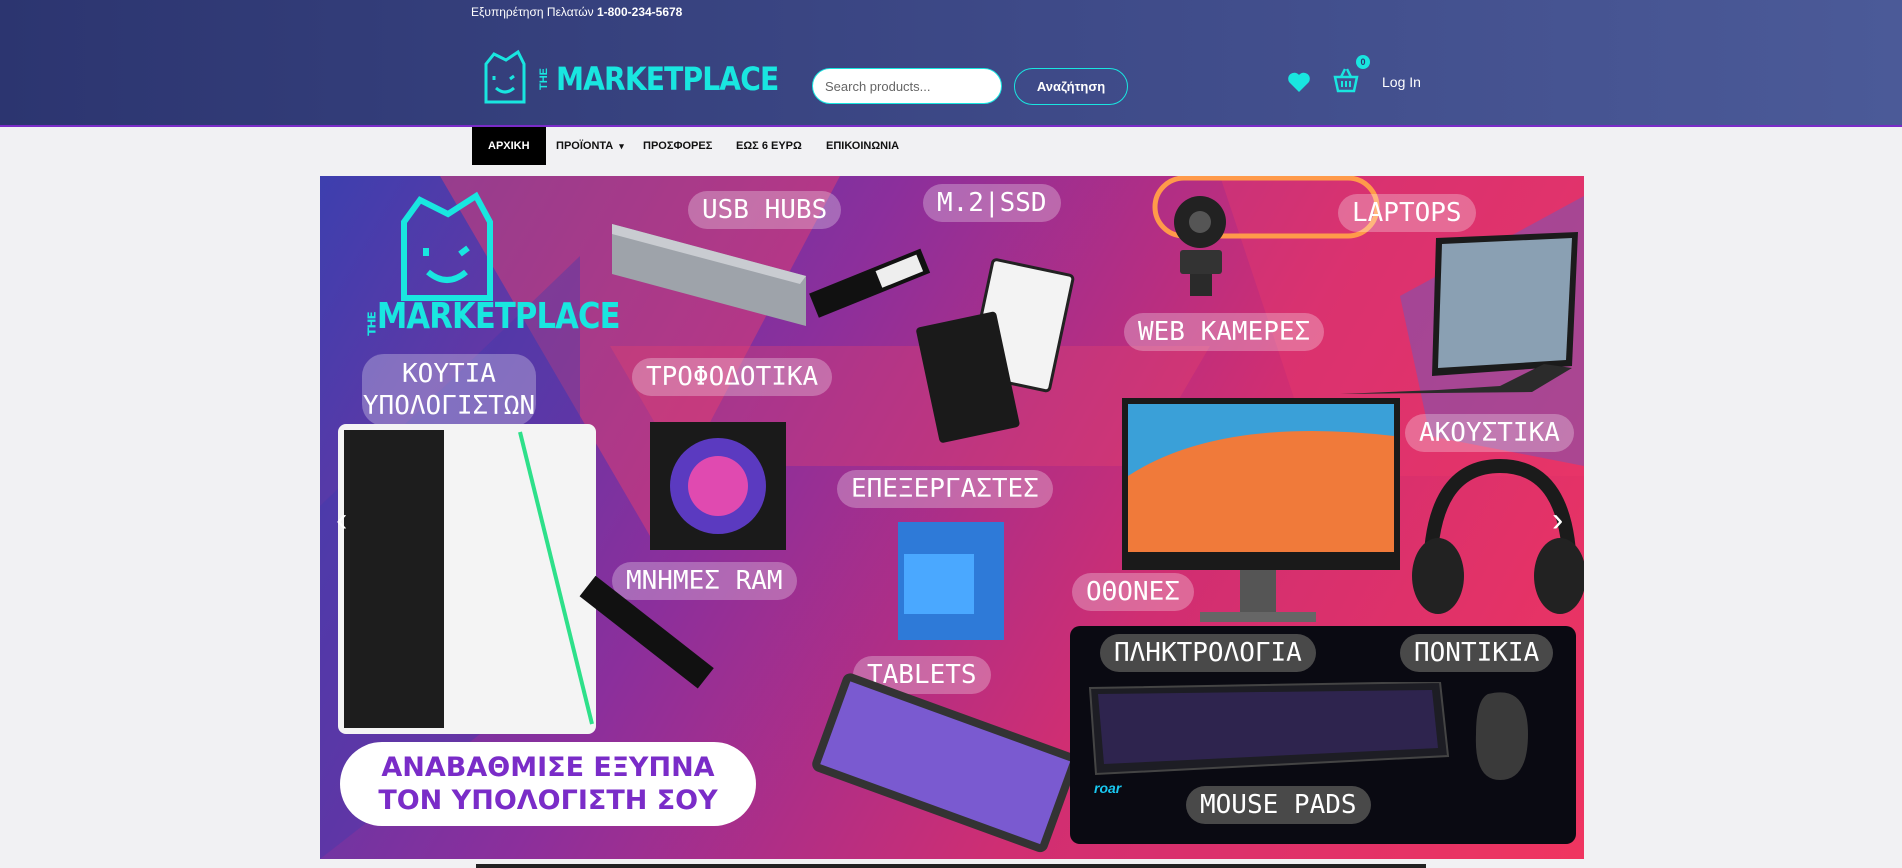 The width and height of the screenshot is (1902, 868). I want to click on carousel-next-arrow-icon: ›, so click(1557, 520).